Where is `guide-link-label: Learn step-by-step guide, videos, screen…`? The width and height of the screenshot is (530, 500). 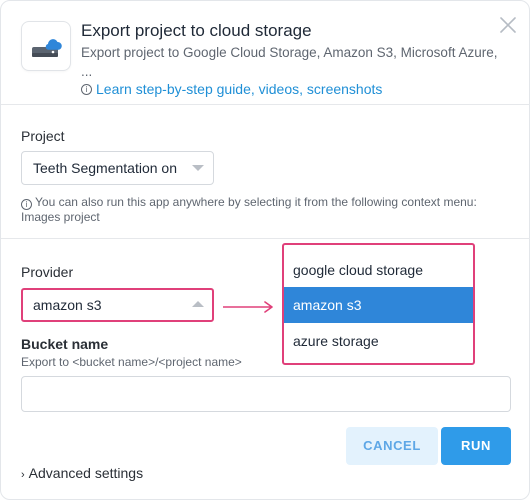
guide-link-label: Learn step-by-step guide, videos, screen… is located at coordinates (239, 89).